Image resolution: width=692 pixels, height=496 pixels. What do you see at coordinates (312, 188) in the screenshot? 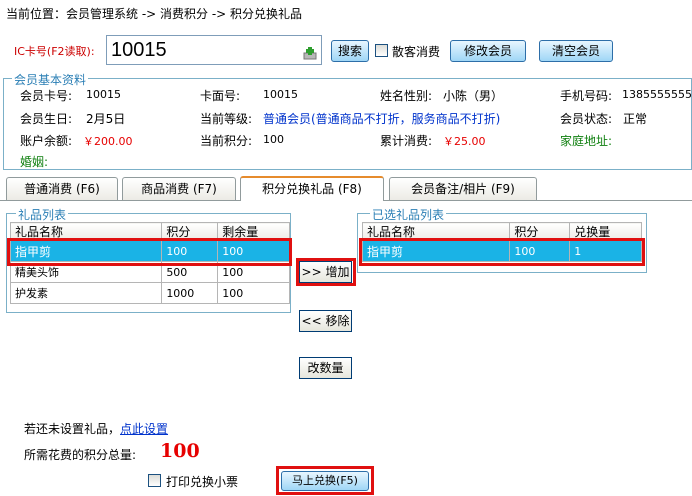
I see `tab-points-redeem: 积分兑换礼品 (F8)` at bounding box center [312, 188].